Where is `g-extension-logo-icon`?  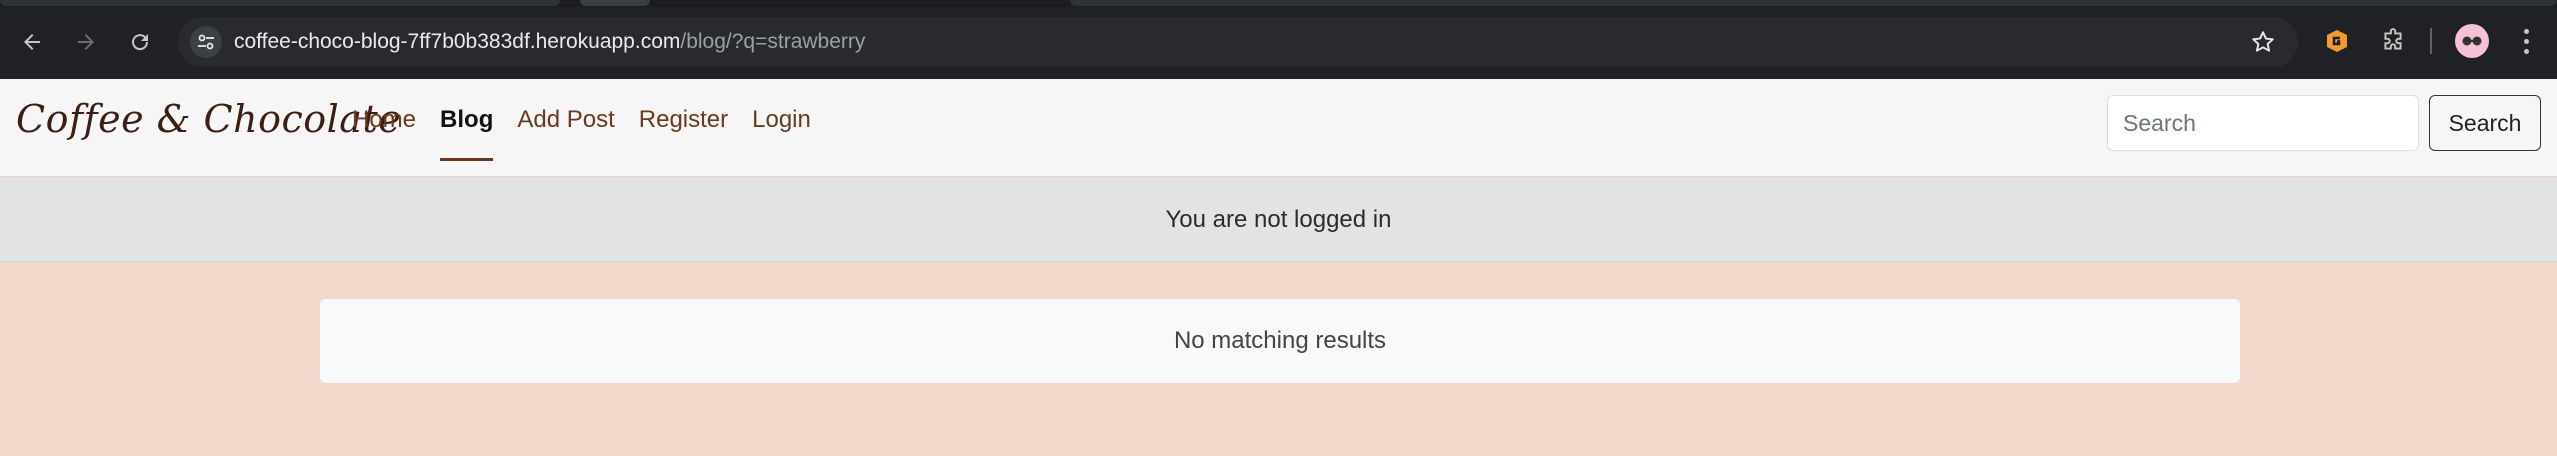 g-extension-logo-icon is located at coordinates (2337, 41).